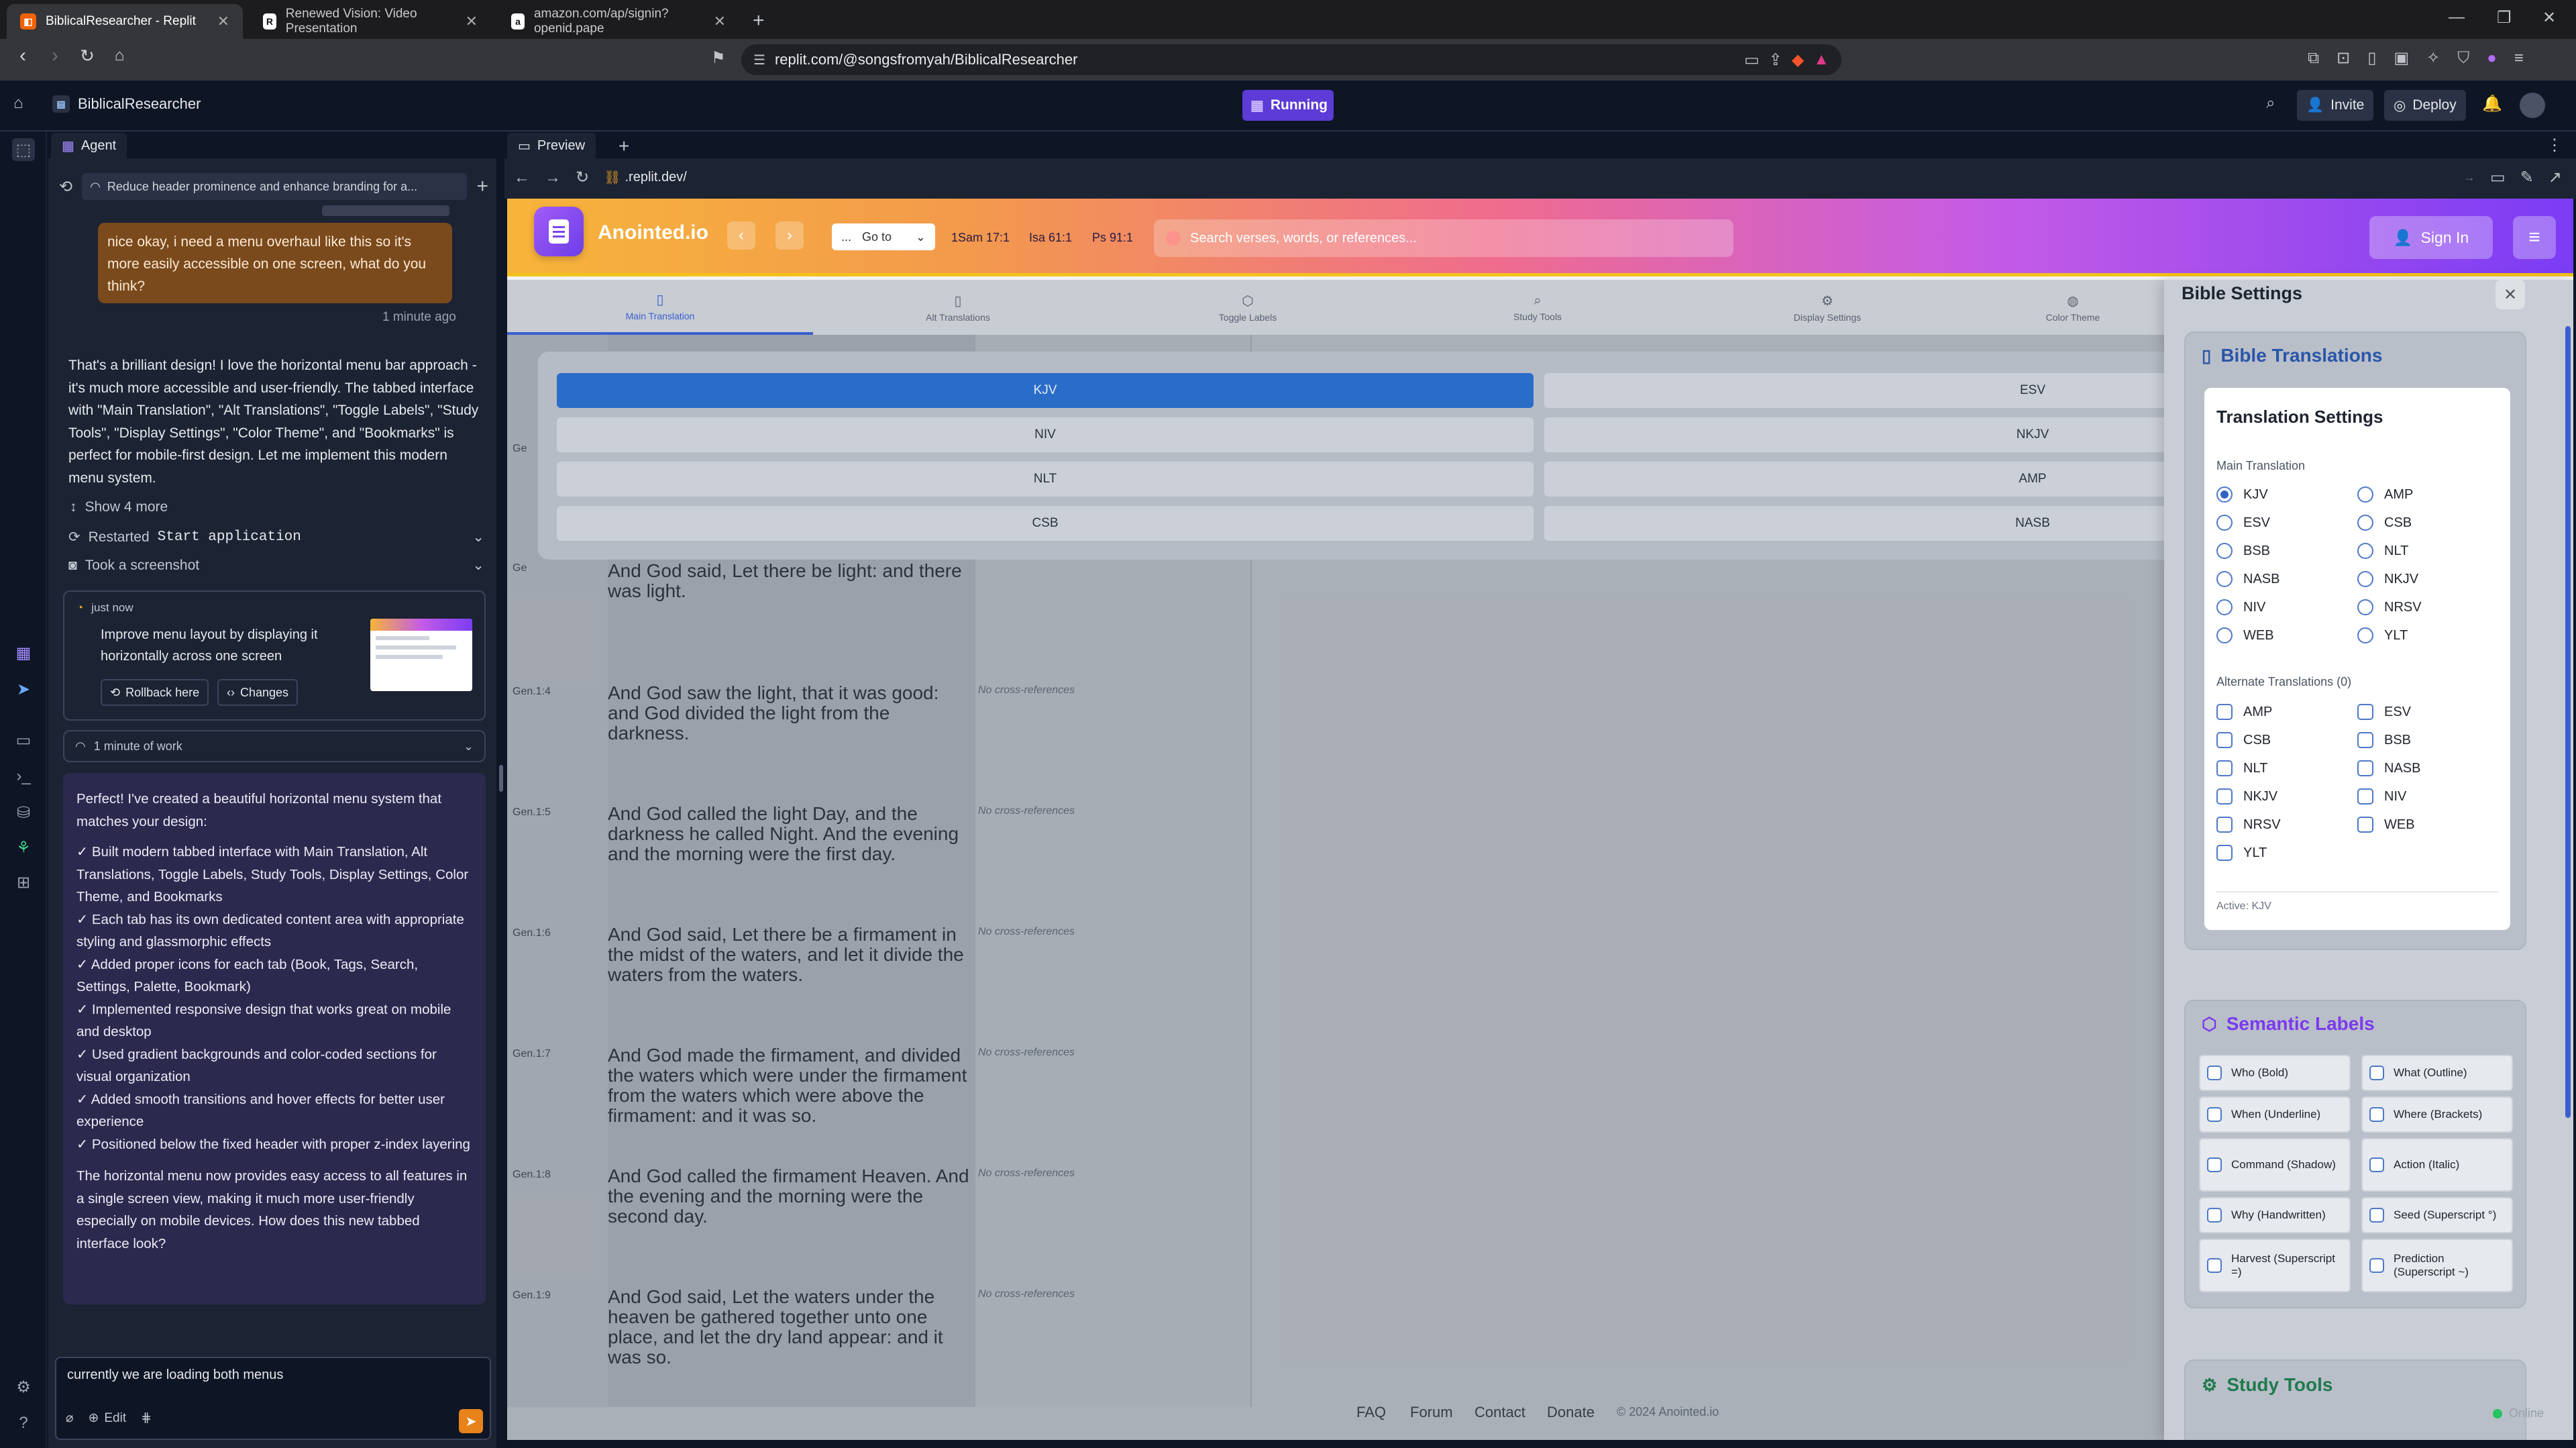 The width and height of the screenshot is (2576, 1448). I want to click on forward-icon: →, so click(553, 177).